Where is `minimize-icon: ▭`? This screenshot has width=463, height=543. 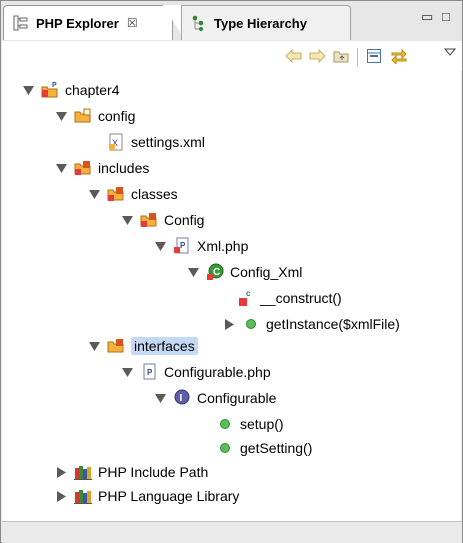
minimize-icon: ▭ is located at coordinates (427, 17).